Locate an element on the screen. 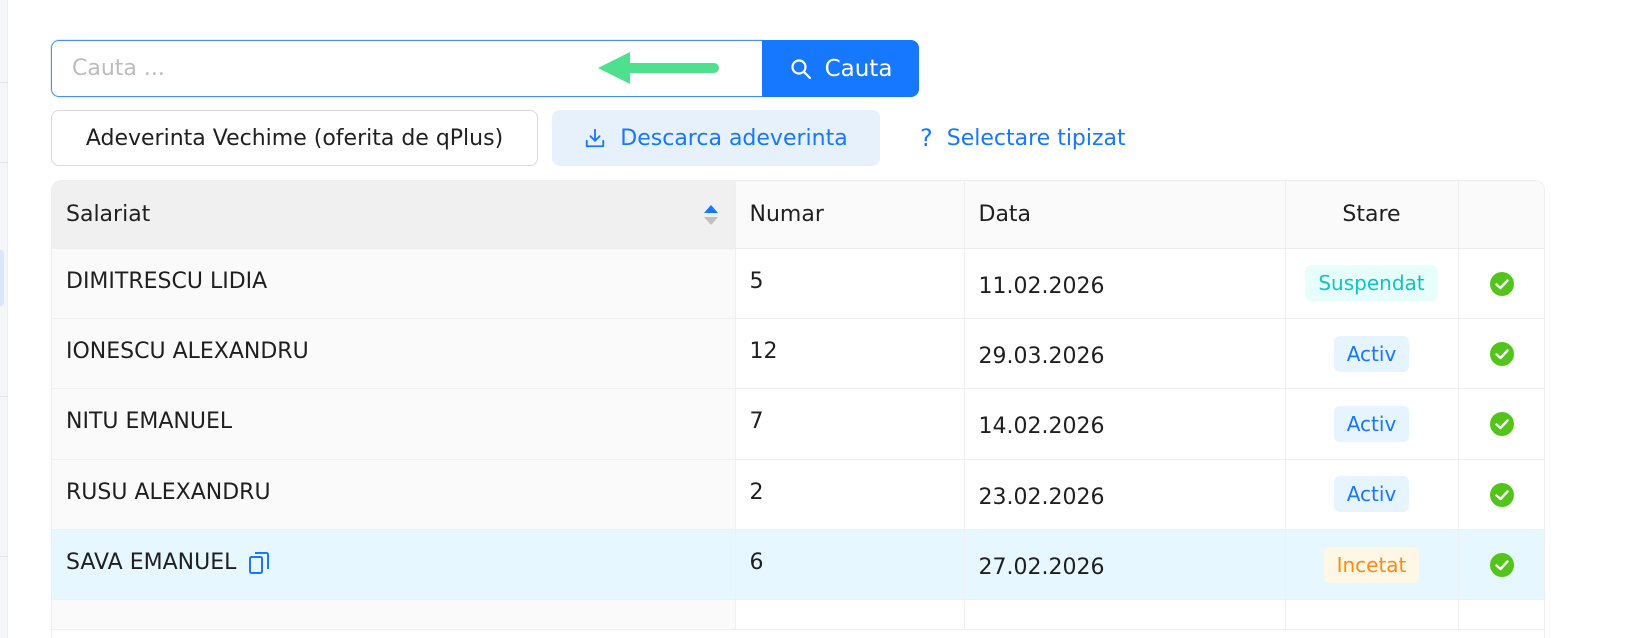  descarca-label: Descarca adeverinta is located at coordinates (734, 138).